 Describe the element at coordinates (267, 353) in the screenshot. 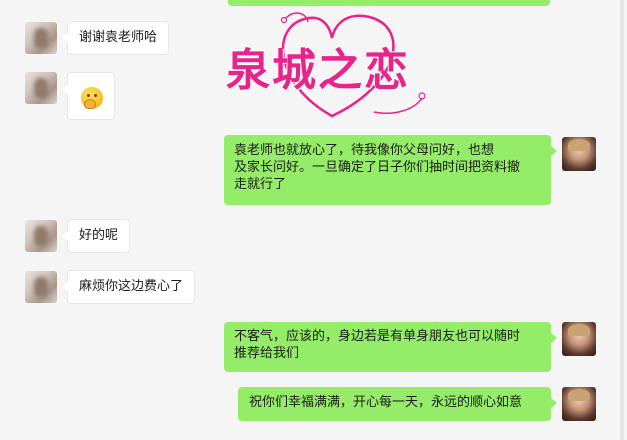

I see `message-text-line: 推荐给我们` at that location.